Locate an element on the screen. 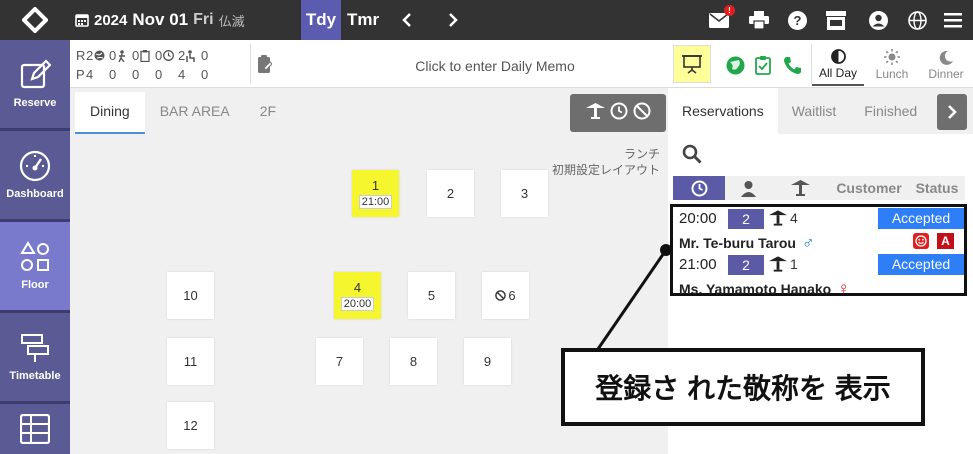  phone-button is located at coordinates (792, 65).